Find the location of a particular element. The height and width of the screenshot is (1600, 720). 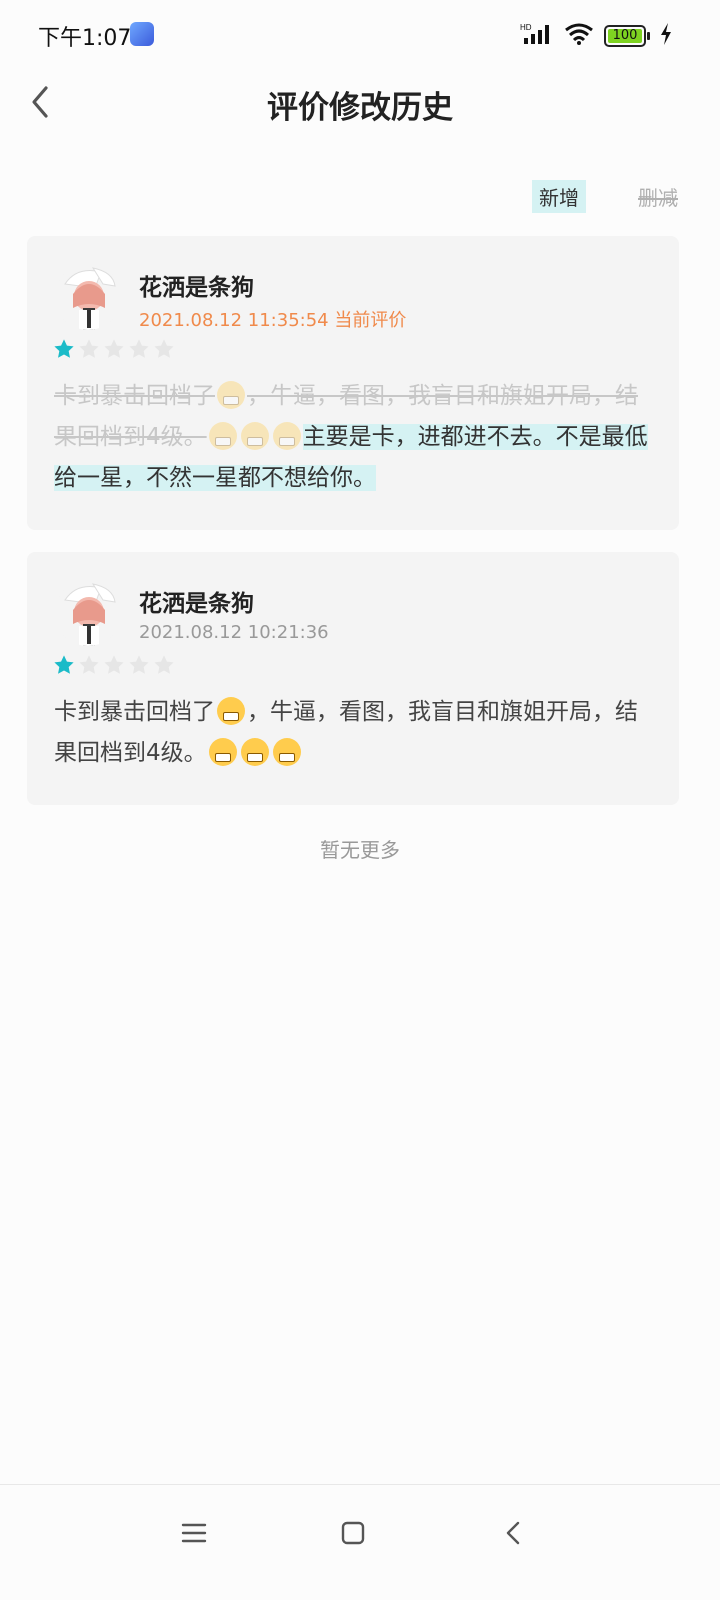

header: 评价修改历史 is located at coordinates (360, 105).